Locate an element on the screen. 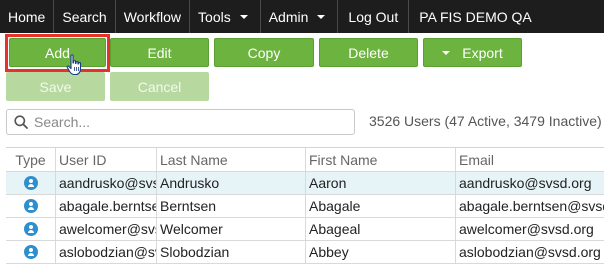  nav-logout: Log Out is located at coordinates (374, 16).